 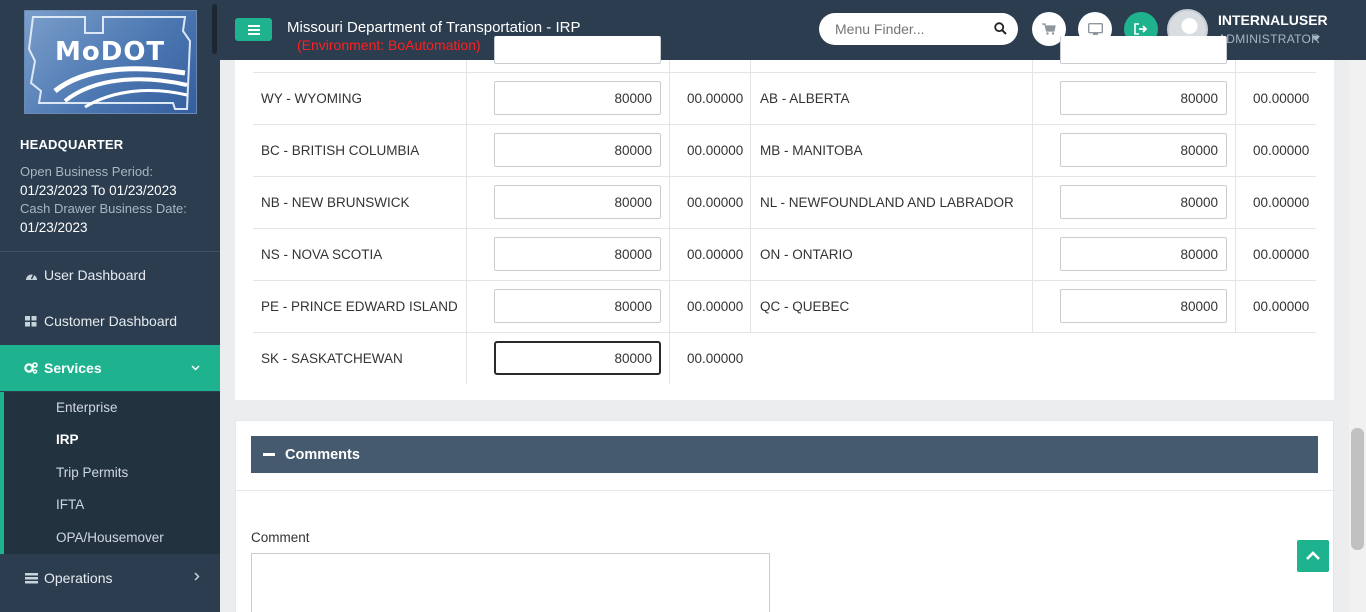 What do you see at coordinates (811, 150) in the screenshot?
I see `jurisdiction-name: MB - MANITOBA` at bounding box center [811, 150].